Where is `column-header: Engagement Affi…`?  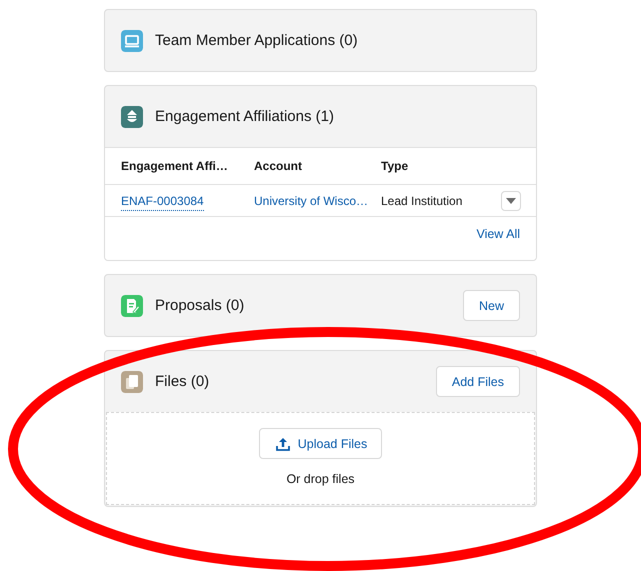 column-header: Engagement Affi… is located at coordinates (174, 166).